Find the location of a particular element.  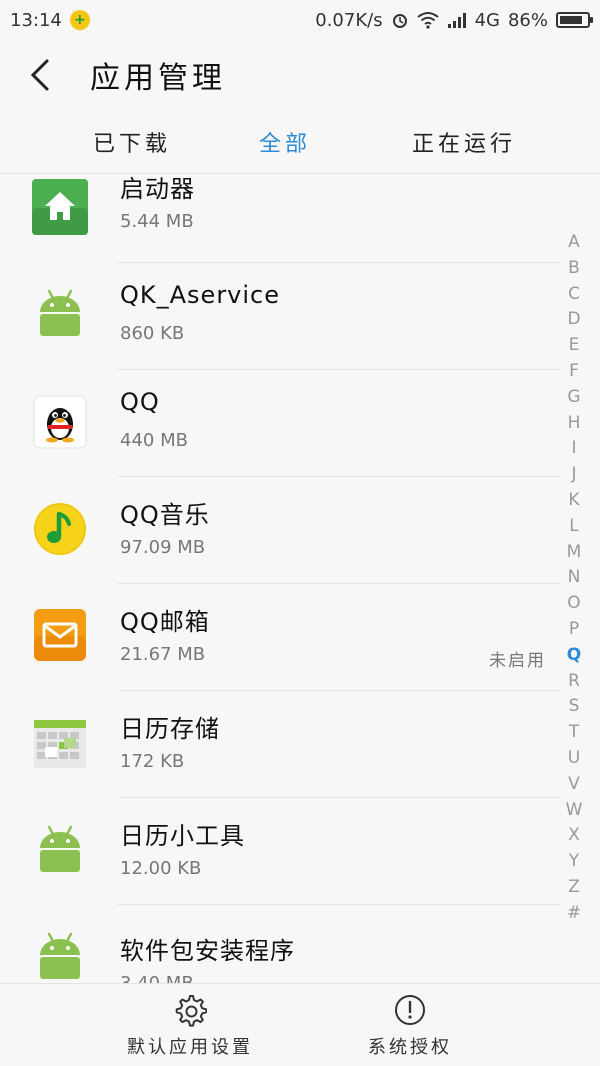

battery-icon is located at coordinates (574, 20).